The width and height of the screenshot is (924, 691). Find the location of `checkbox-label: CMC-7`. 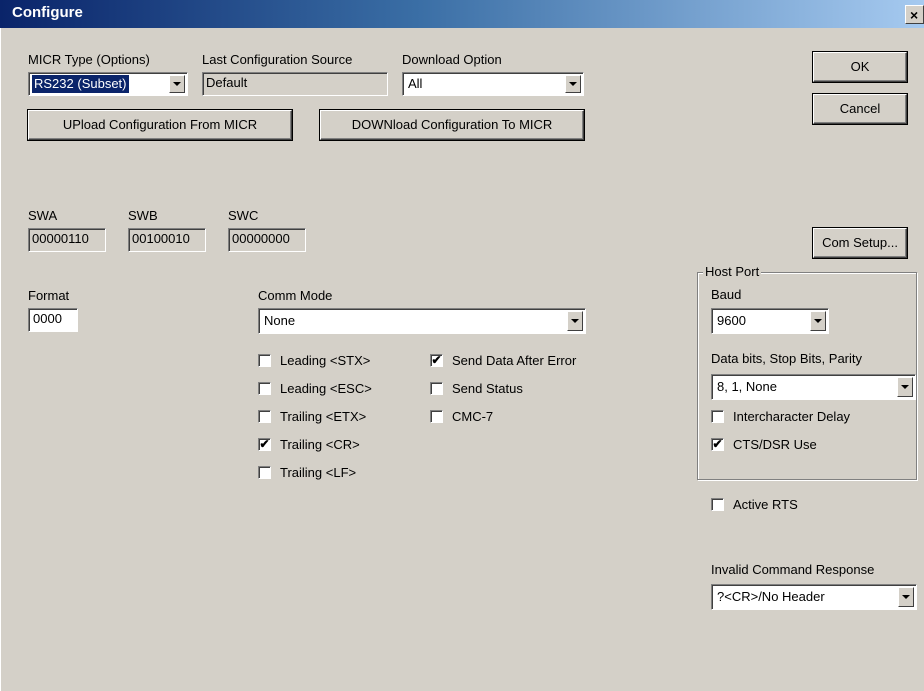

checkbox-label: CMC-7 is located at coordinates (473, 416).